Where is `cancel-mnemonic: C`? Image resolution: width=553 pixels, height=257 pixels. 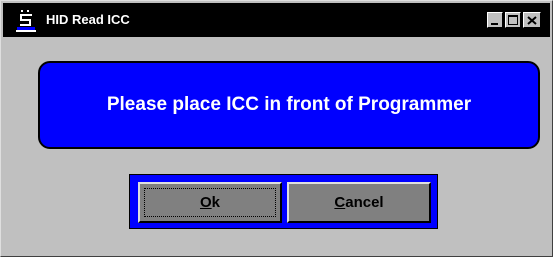 cancel-mnemonic: C is located at coordinates (340, 202).